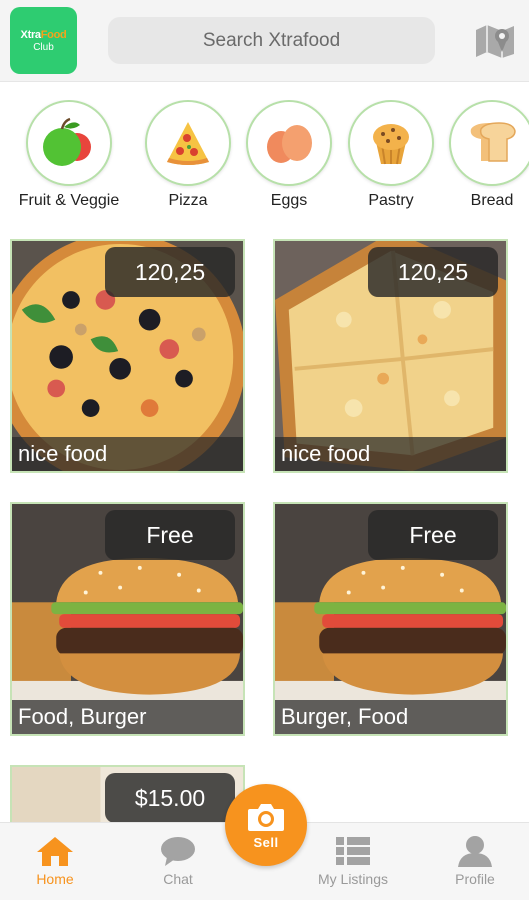 This screenshot has height=900, width=529. What do you see at coordinates (353, 851) in the screenshot?
I see `list-icon` at bounding box center [353, 851].